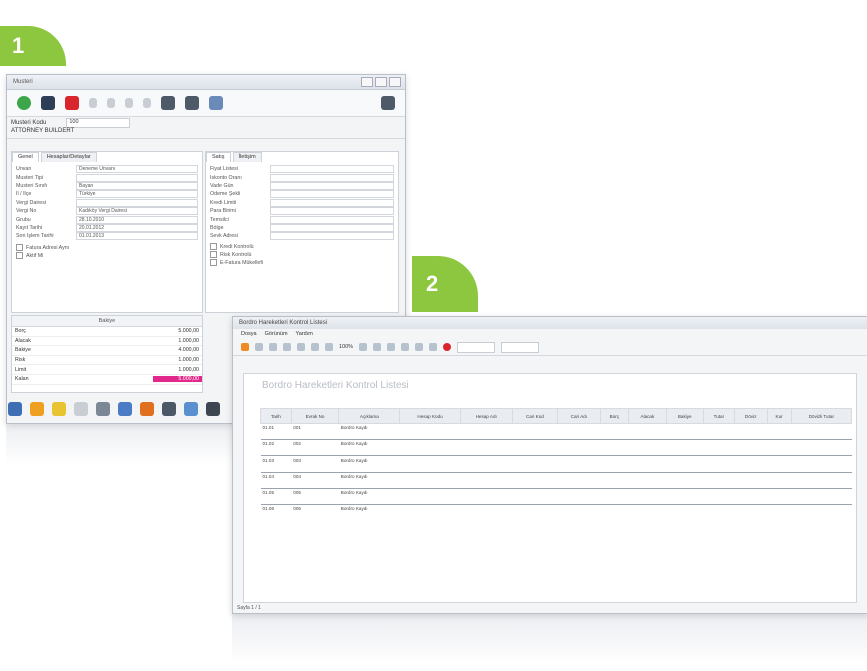 This screenshot has width=867, height=671. Describe the element at coordinates (137, 169) in the screenshot. I see `left-field-input: Deneme Unvanı` at that location.